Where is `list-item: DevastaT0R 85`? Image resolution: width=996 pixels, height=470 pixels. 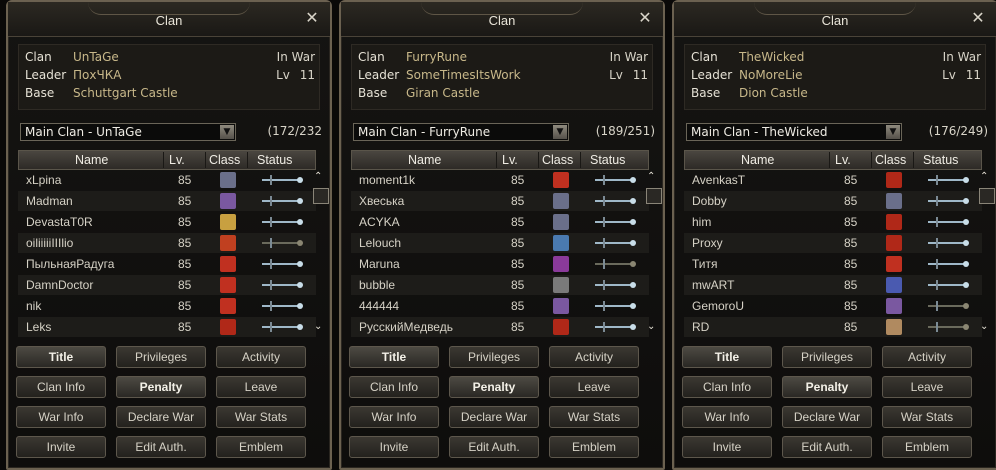
list-item: DevastaT0R 85 is located at coordinates (167, 222).